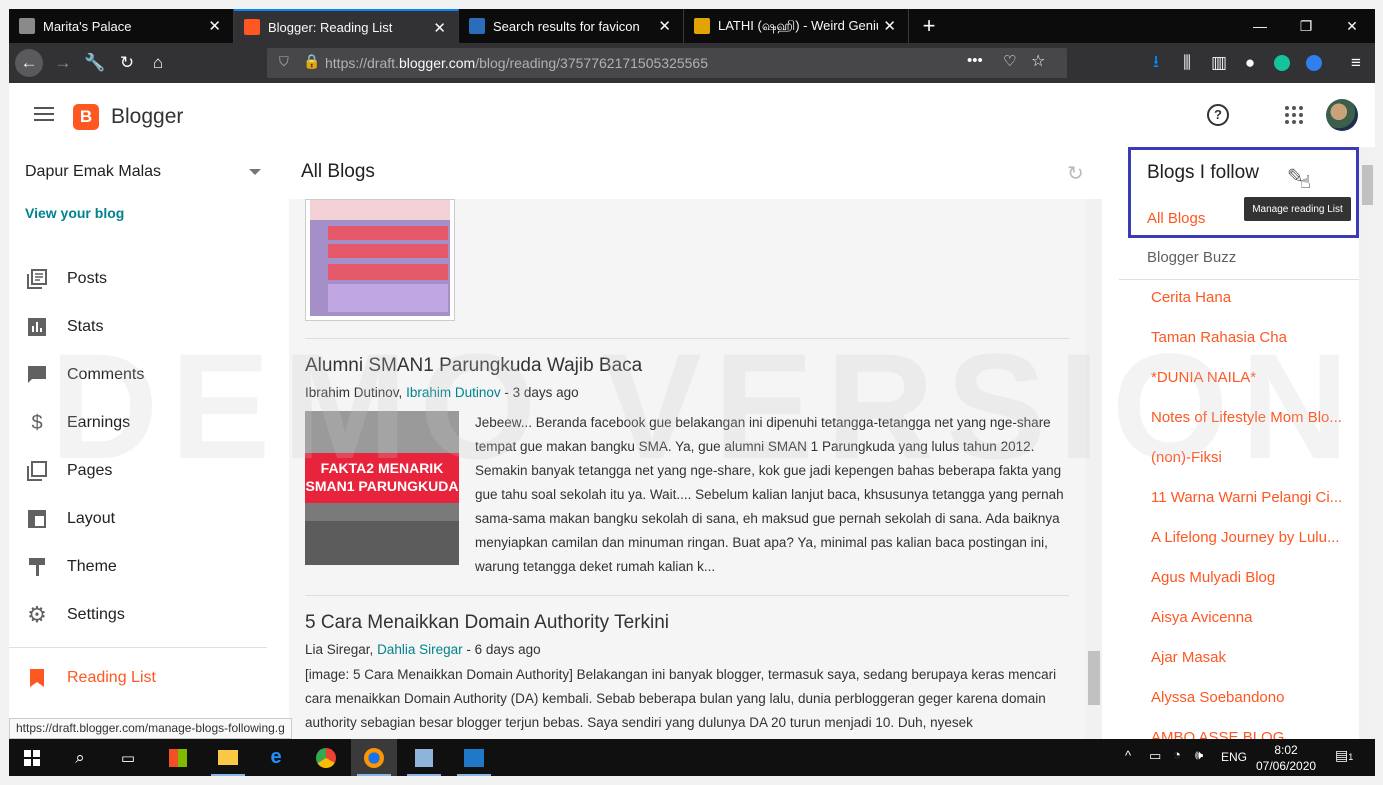  Describe the element at coordinates (1356, 63) in the screenshot. I see `hamburger-menu-icon: ≡` at that location.